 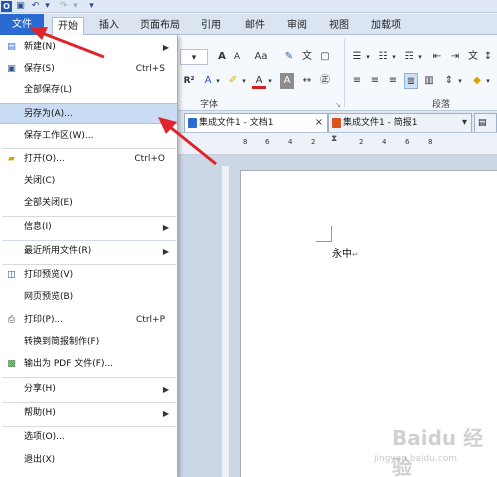 I want to click on highlight-icon: ✐, so click(x=233, y=81).